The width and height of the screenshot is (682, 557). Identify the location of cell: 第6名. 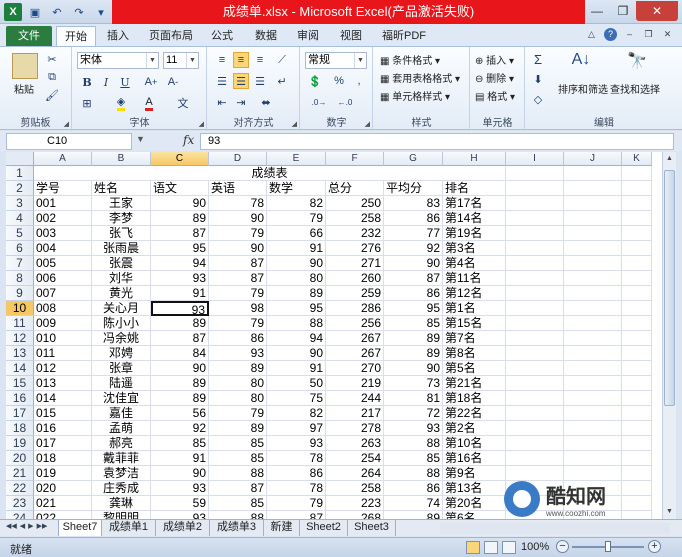
(474, 515).